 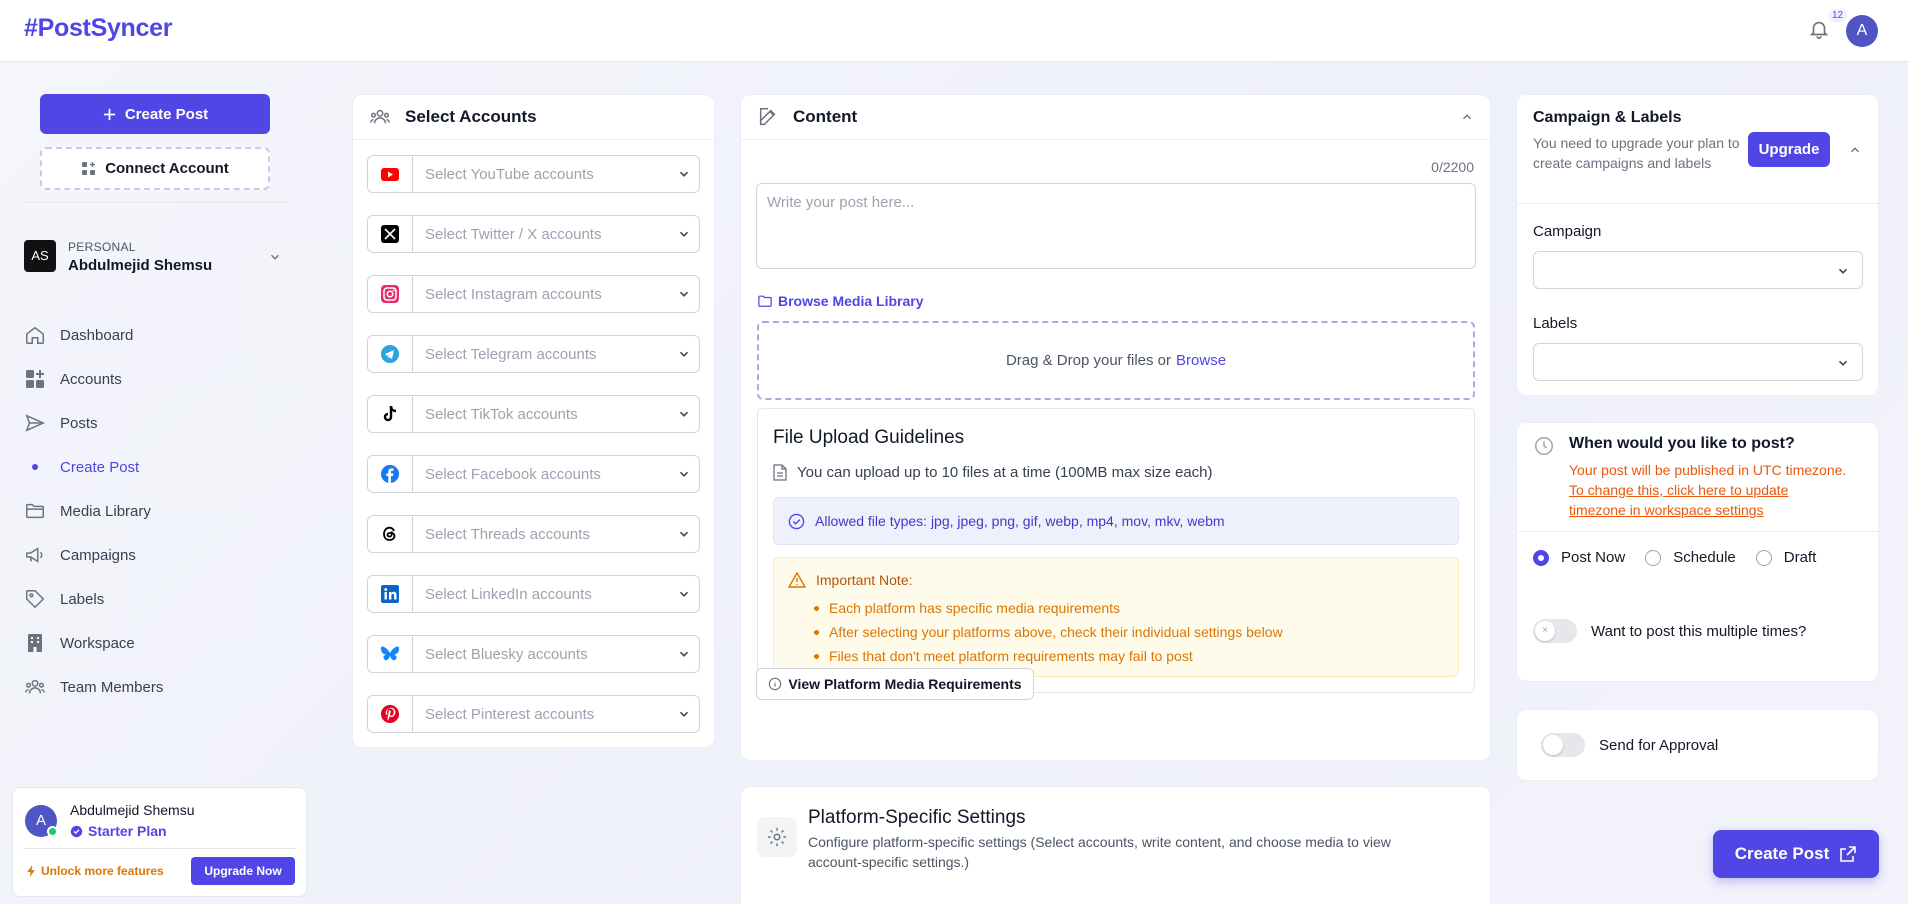 What do you see at coordinates (1699, 631) in the screenshot?
I see `multiple-times-label: Want to post this multiple times?` at bounding box center [1699, 631].